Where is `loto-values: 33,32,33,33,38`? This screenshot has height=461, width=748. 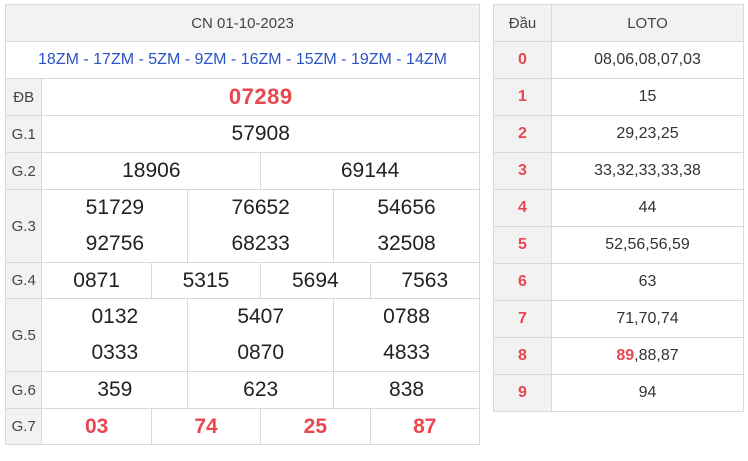
loto-values: 33,32,33,33,38 is located at coordinates (647, 171).